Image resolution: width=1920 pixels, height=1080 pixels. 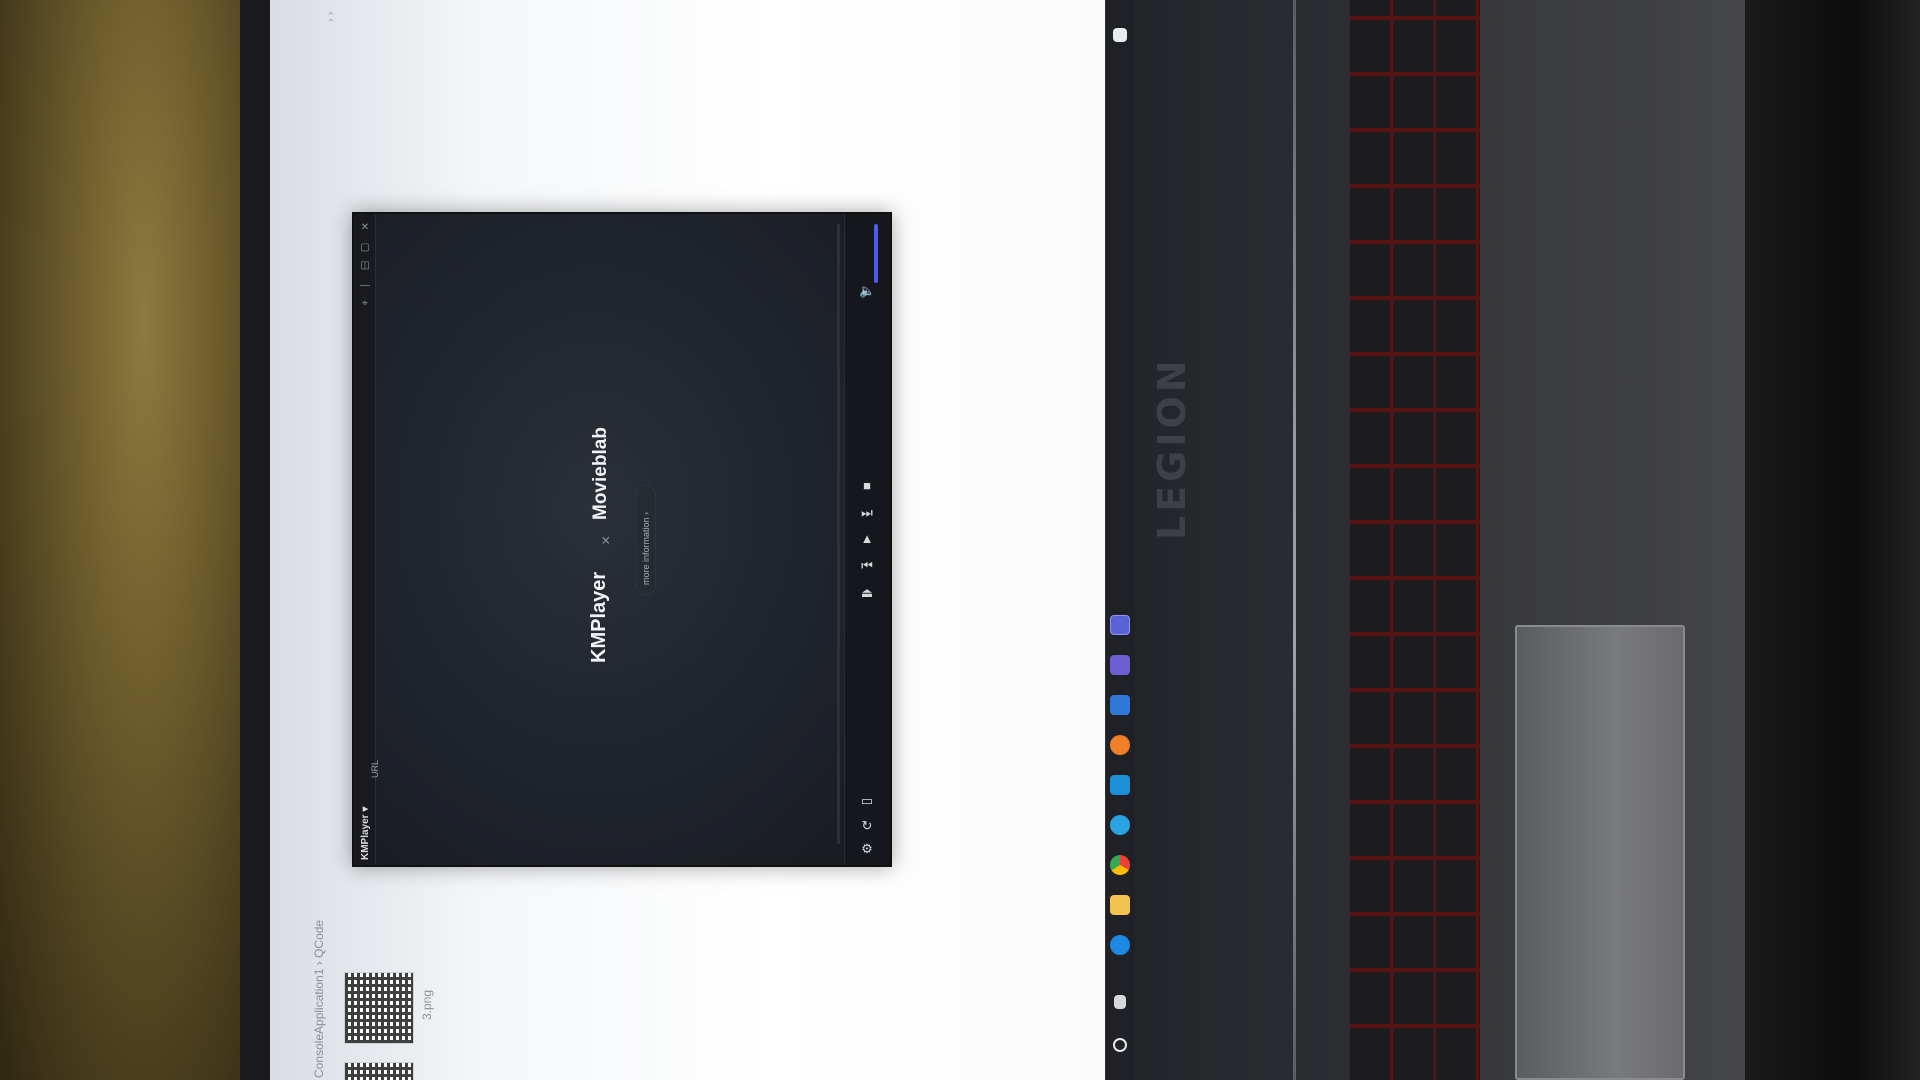 What do you see at coordinates (1120, 785) in the screenshot?
I see `store-icon` at bounding box center [1120, 785].